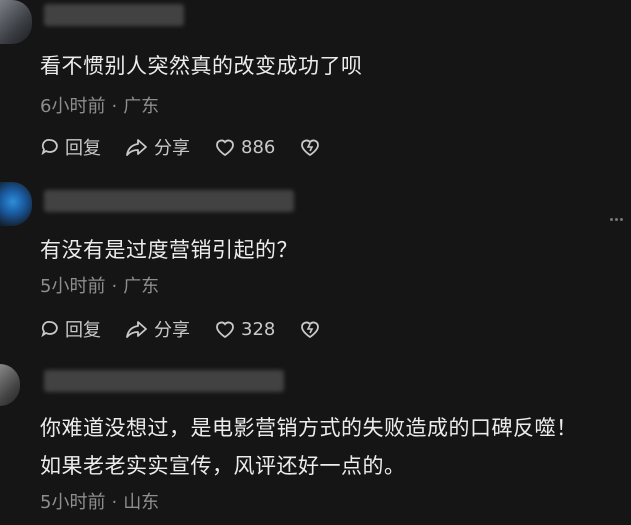 The height and width of the screenshot is (525, 631). I want to click on comment-meta: 6小时前 · 广东, so click(99, 105).